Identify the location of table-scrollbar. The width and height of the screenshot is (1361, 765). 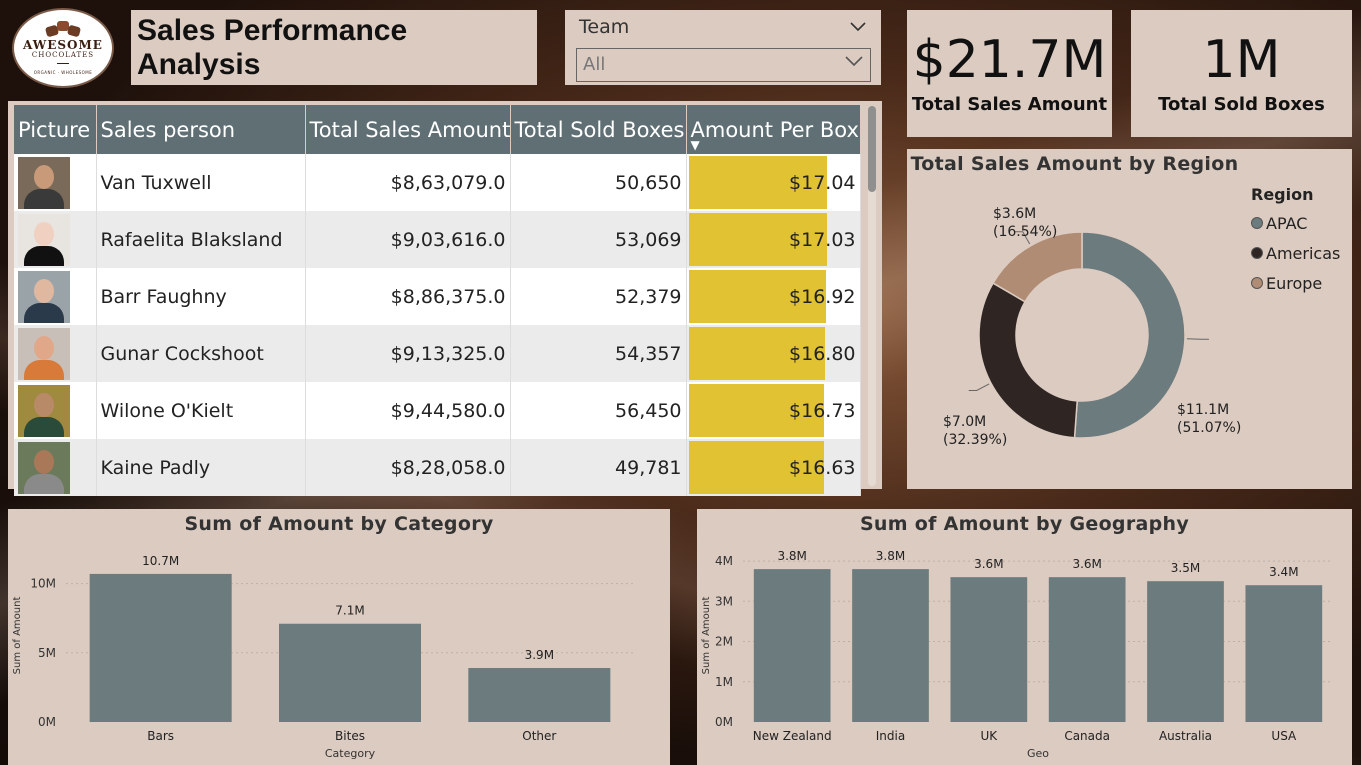
(872, 296).